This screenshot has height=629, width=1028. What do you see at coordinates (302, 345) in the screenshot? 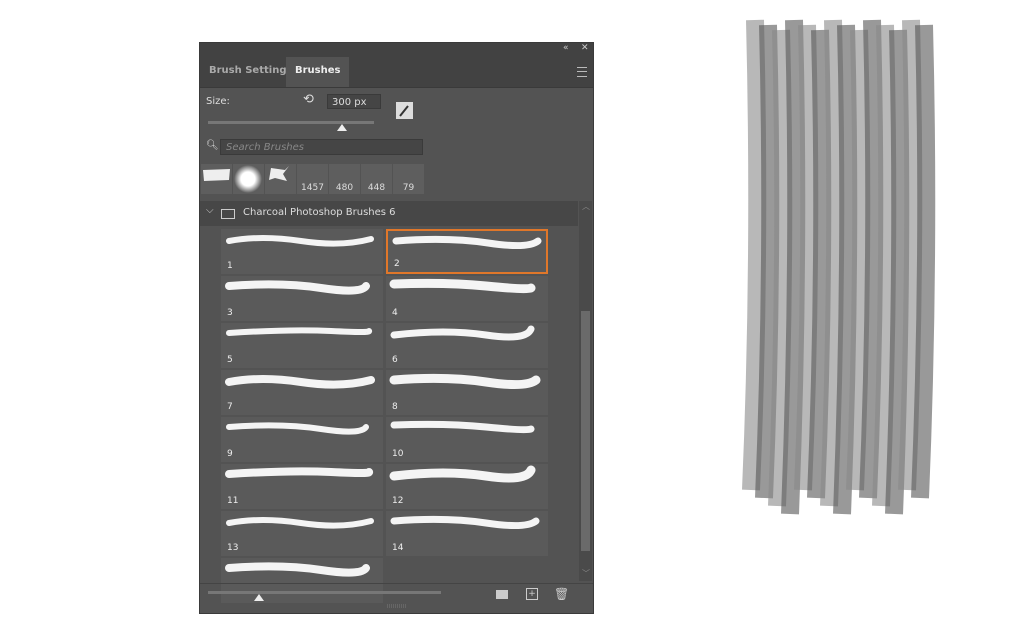
I see `brush-preset: 5` at bounding box center [302, 345].